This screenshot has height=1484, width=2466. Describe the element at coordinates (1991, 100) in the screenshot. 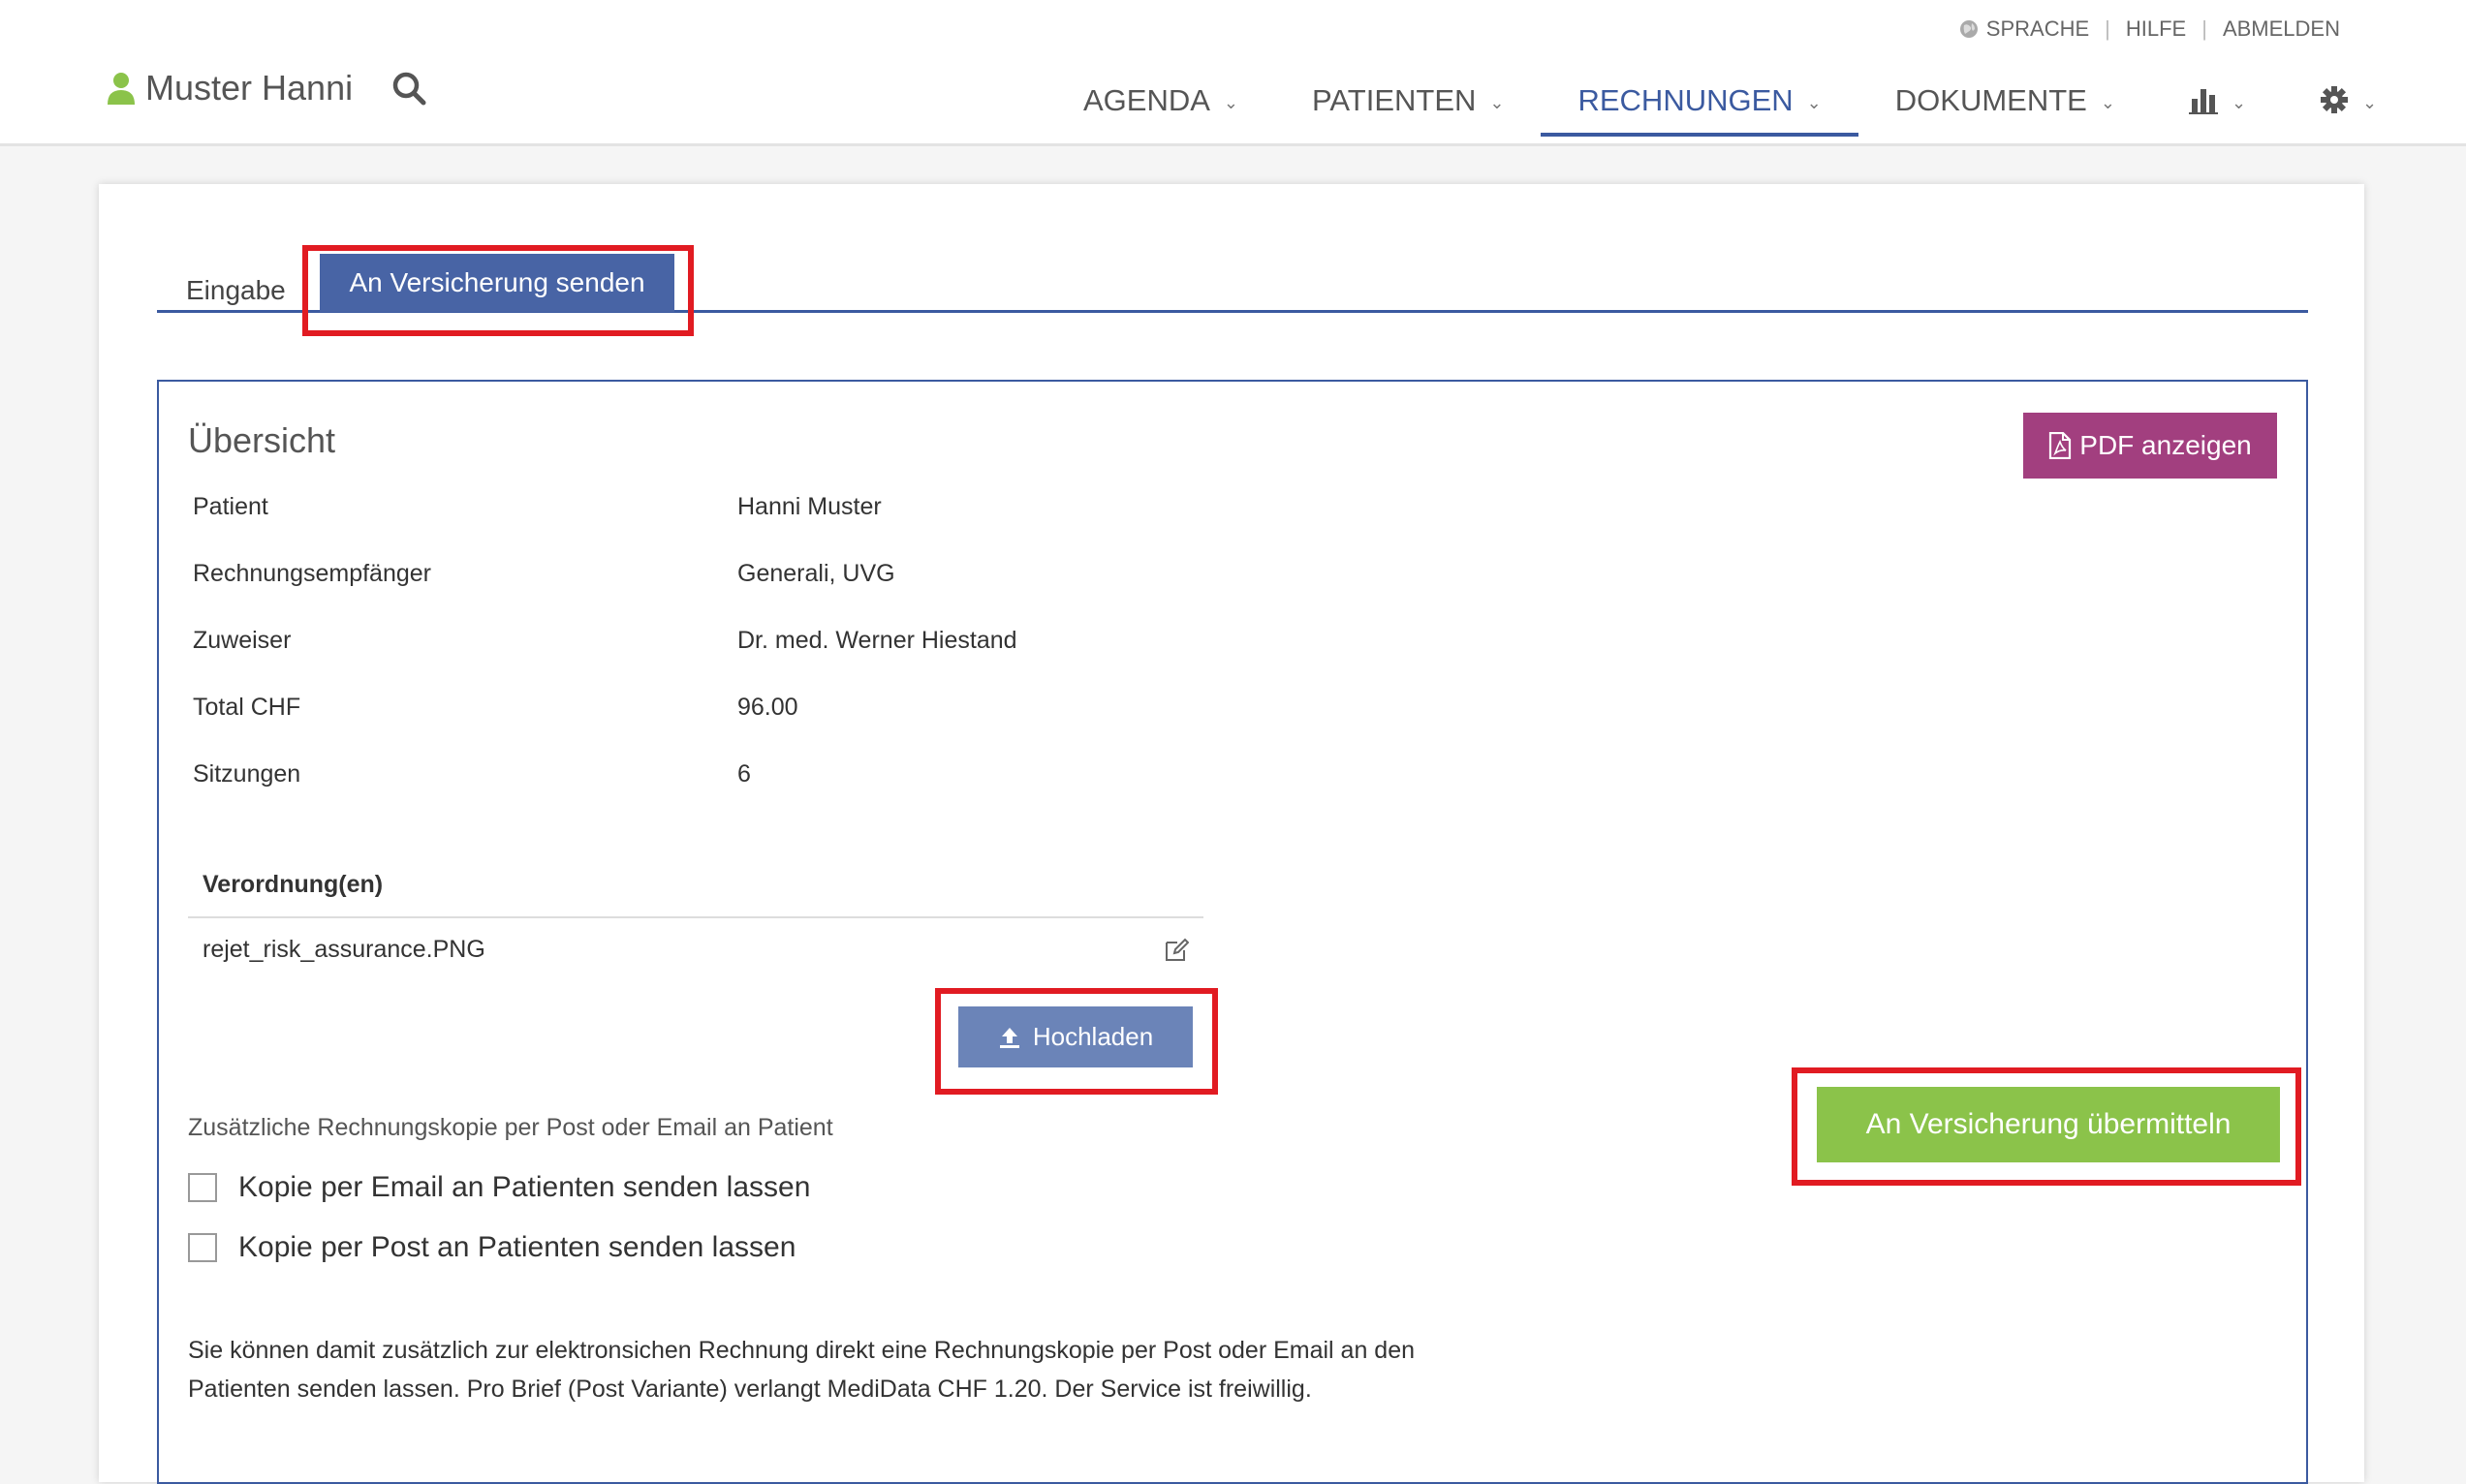

I see `nav-label: DOKUMENTE` at that location.